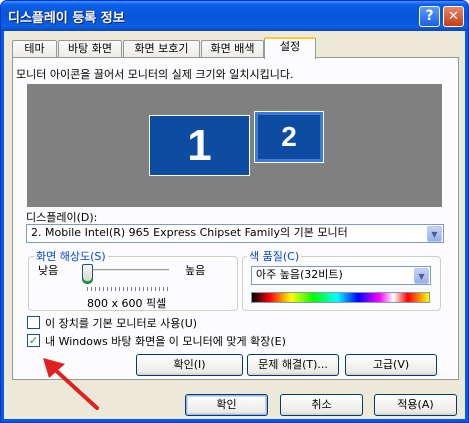  What do you see at coordinates (321, 405) in the screenshot?
I see `cancel-button: 취소` at bounding box center [321, 405].